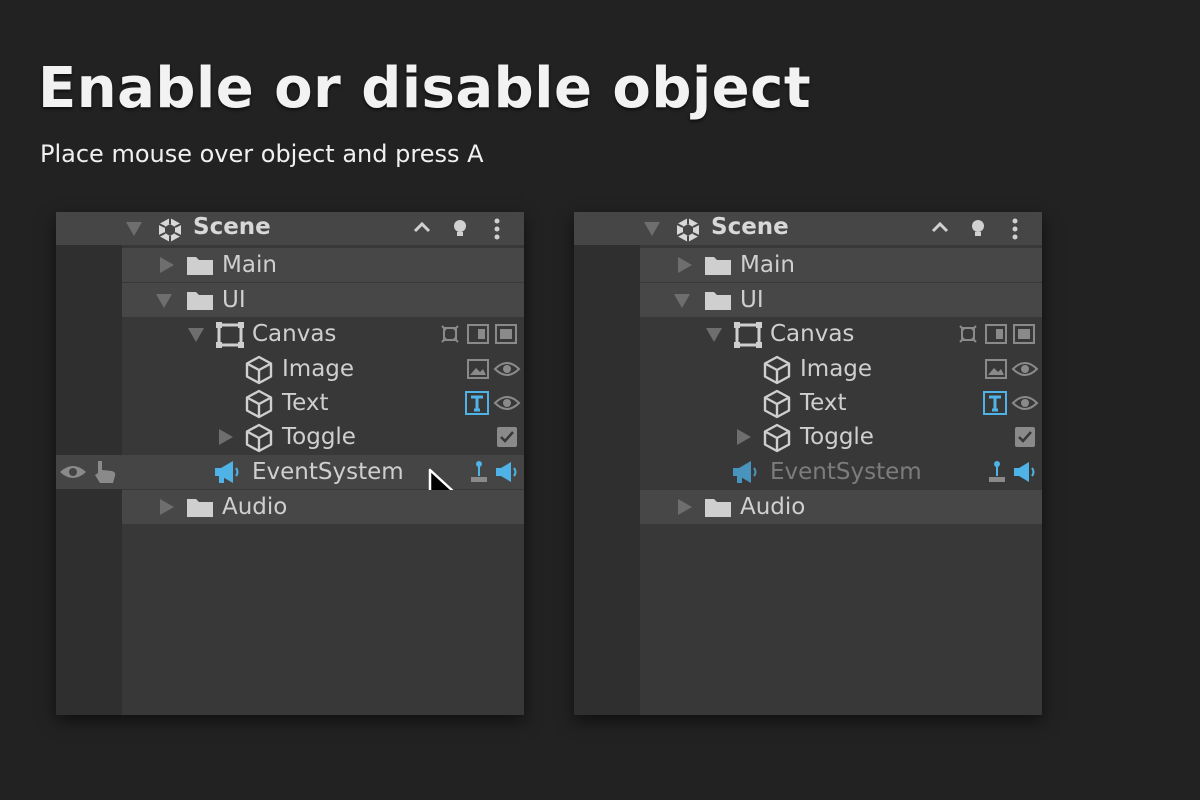  Describe the element at coordinates (425, 88) in the screenshot. I see `page-title: Enable or disable object` at that location.